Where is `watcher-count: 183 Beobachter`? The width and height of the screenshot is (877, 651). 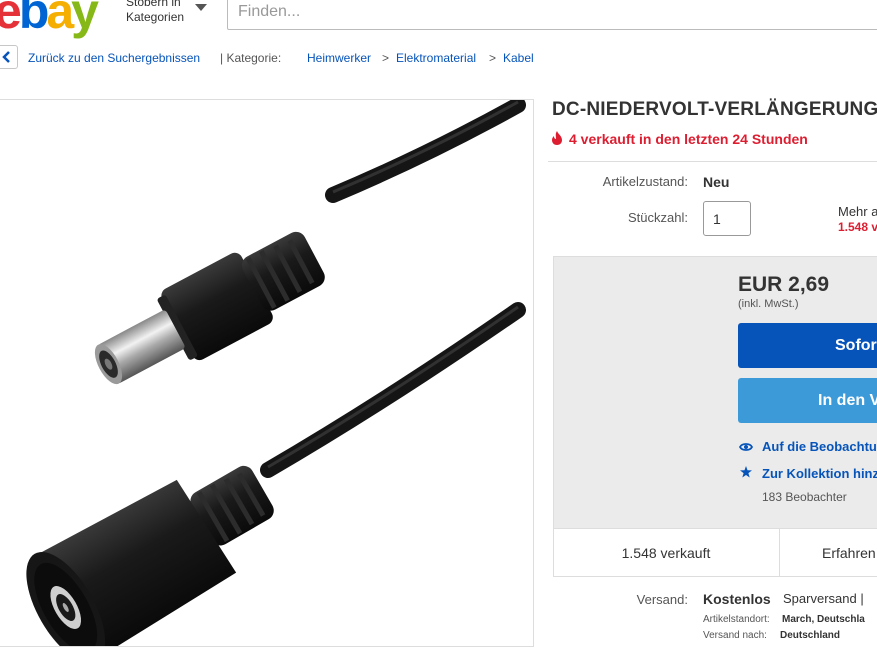
watcher-count: 183 Beobachter is located at coordinates (804, 497).